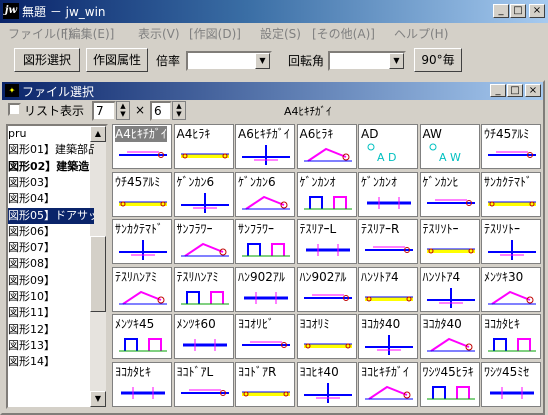 This screenshot has height=415, width=548. I want to click on scroll-down-icon: ▼, so click(98, 399).